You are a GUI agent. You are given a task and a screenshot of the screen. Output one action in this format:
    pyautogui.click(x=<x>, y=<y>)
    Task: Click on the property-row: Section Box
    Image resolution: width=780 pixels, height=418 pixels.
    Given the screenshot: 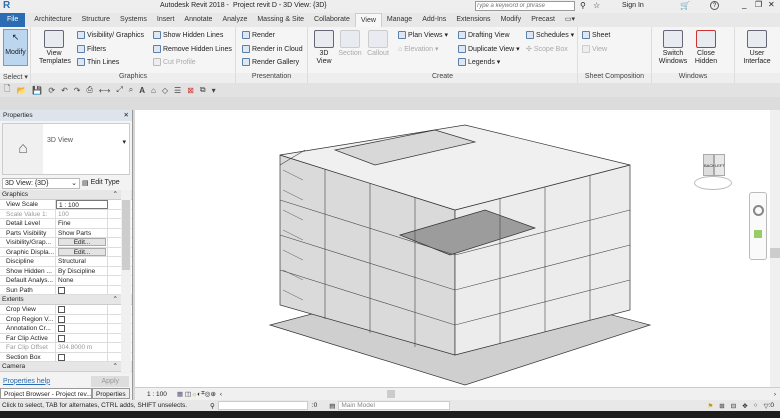 What is the action you would take?
    pyautogui.click(x=66, y=357)
    